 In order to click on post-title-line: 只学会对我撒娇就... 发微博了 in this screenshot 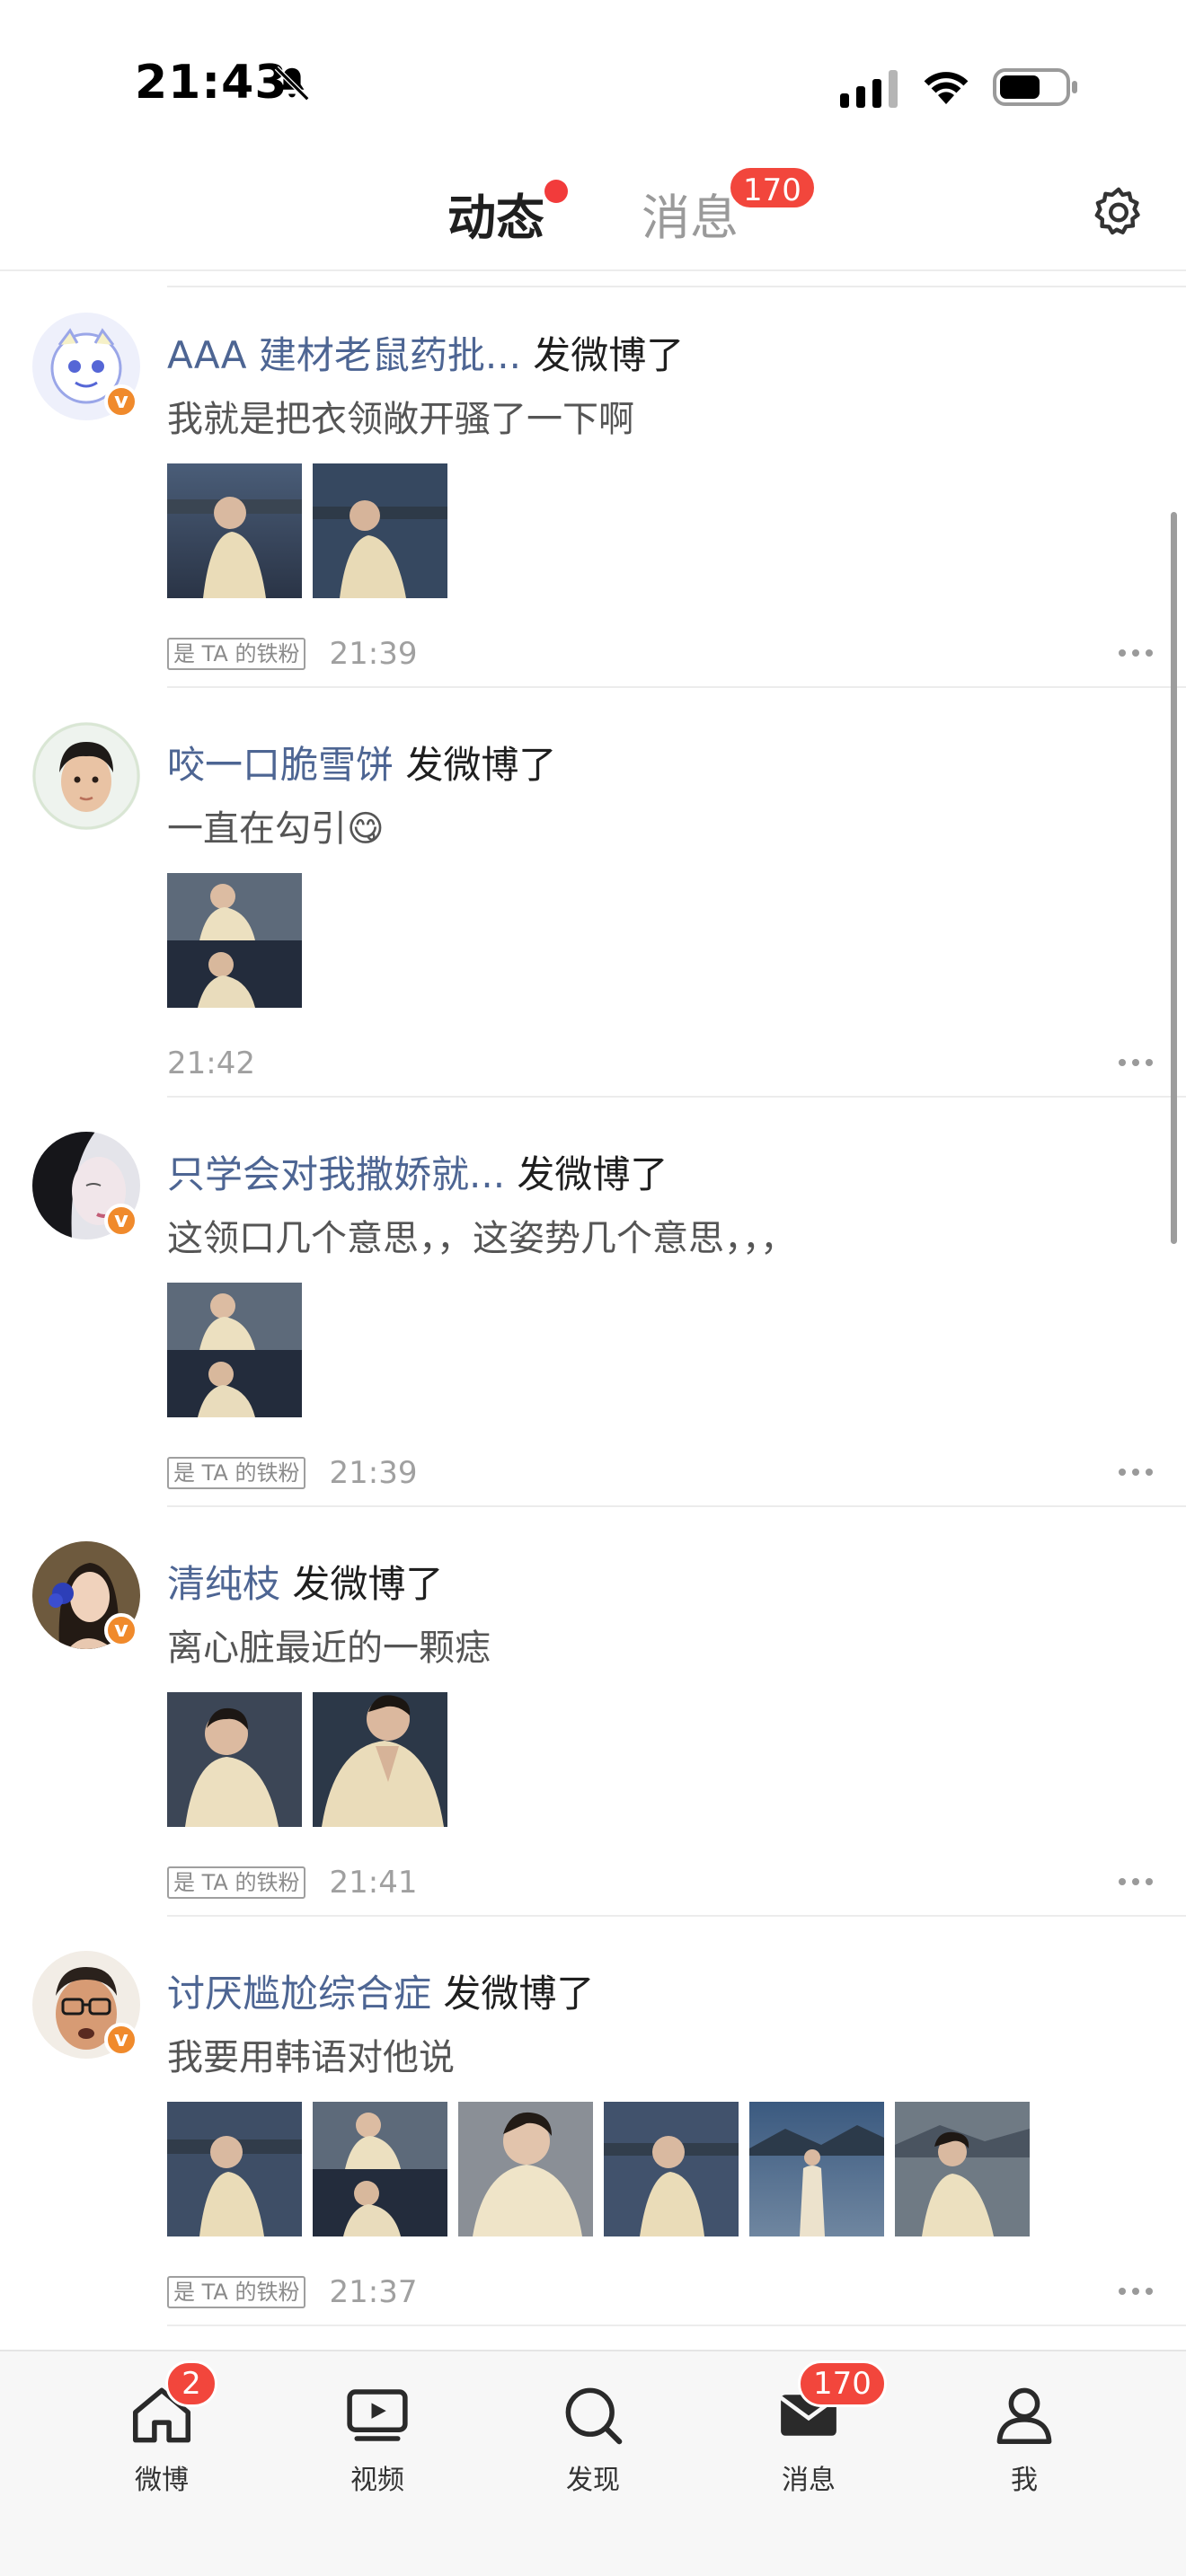, I will do `click(417, 1171)`.